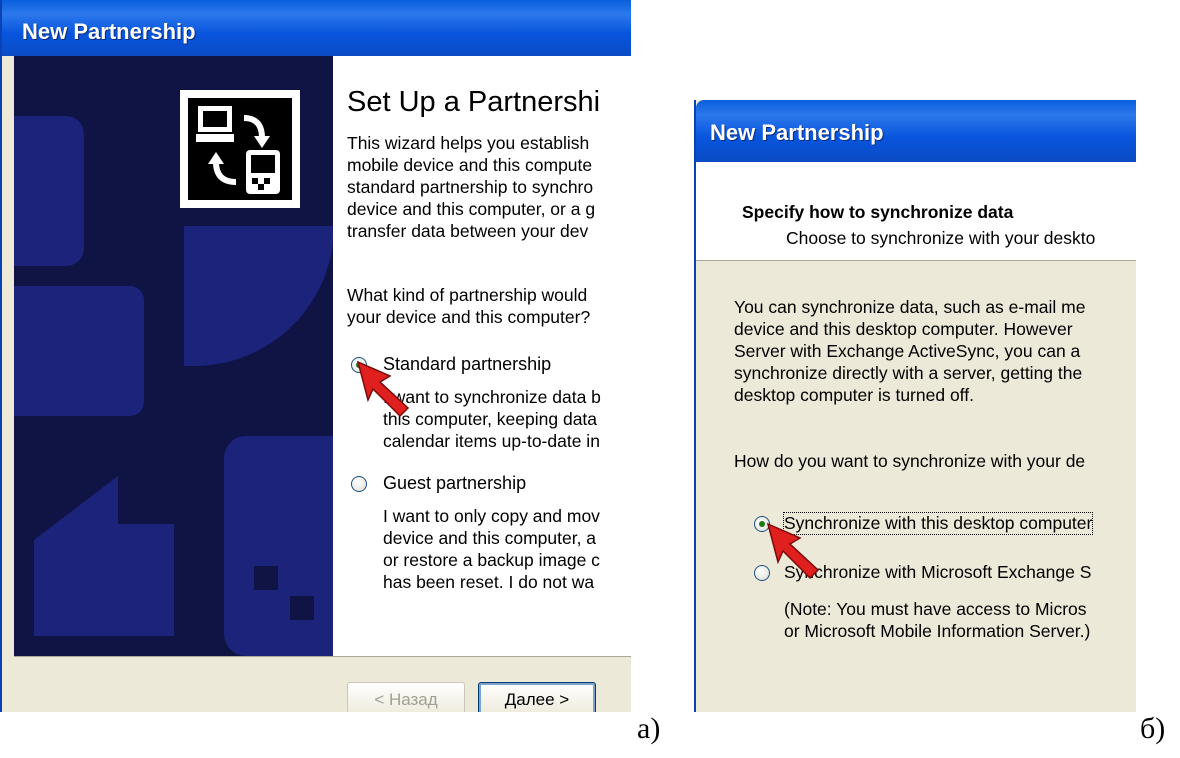 Image resolution: width=1180 pixels, height=758 pixels. I want to click on wizard-sync-icon, so click(240, 149).